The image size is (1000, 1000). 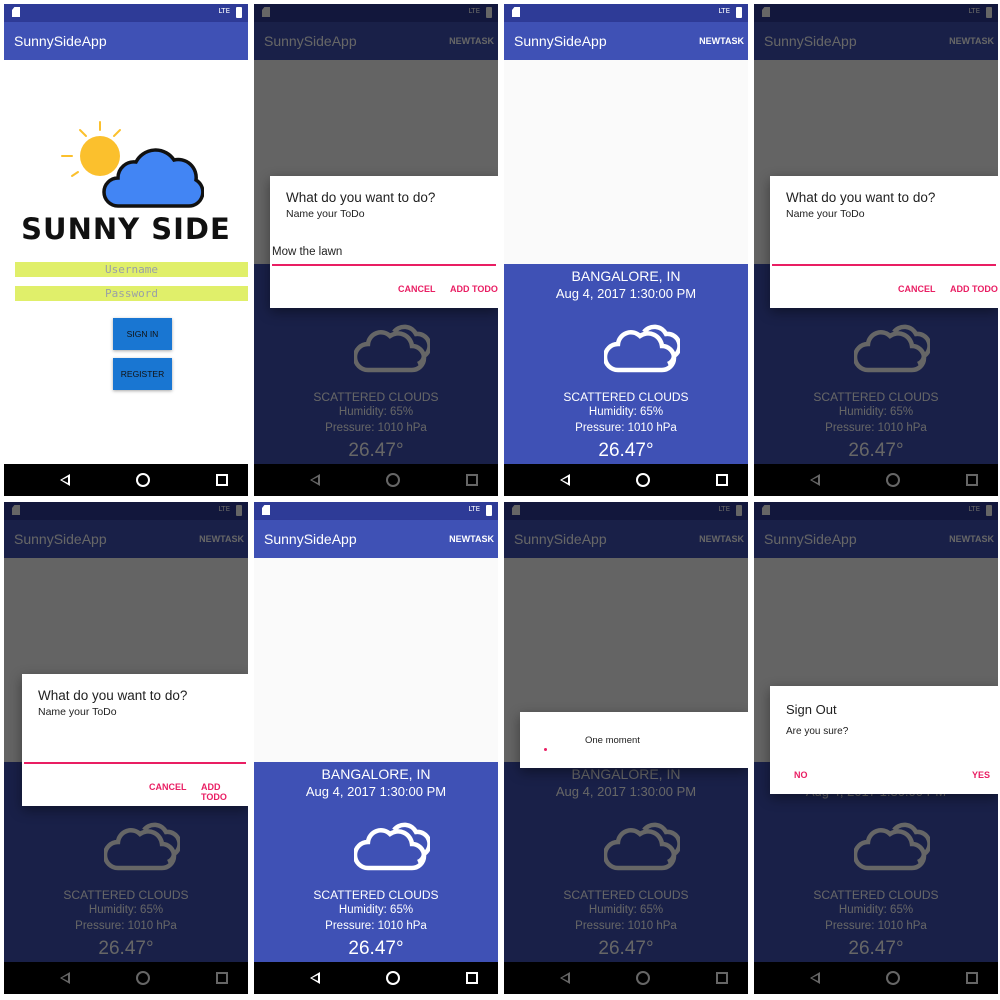 I want to click on dialog-message: Are you sure?, so click(x=817, y=731).